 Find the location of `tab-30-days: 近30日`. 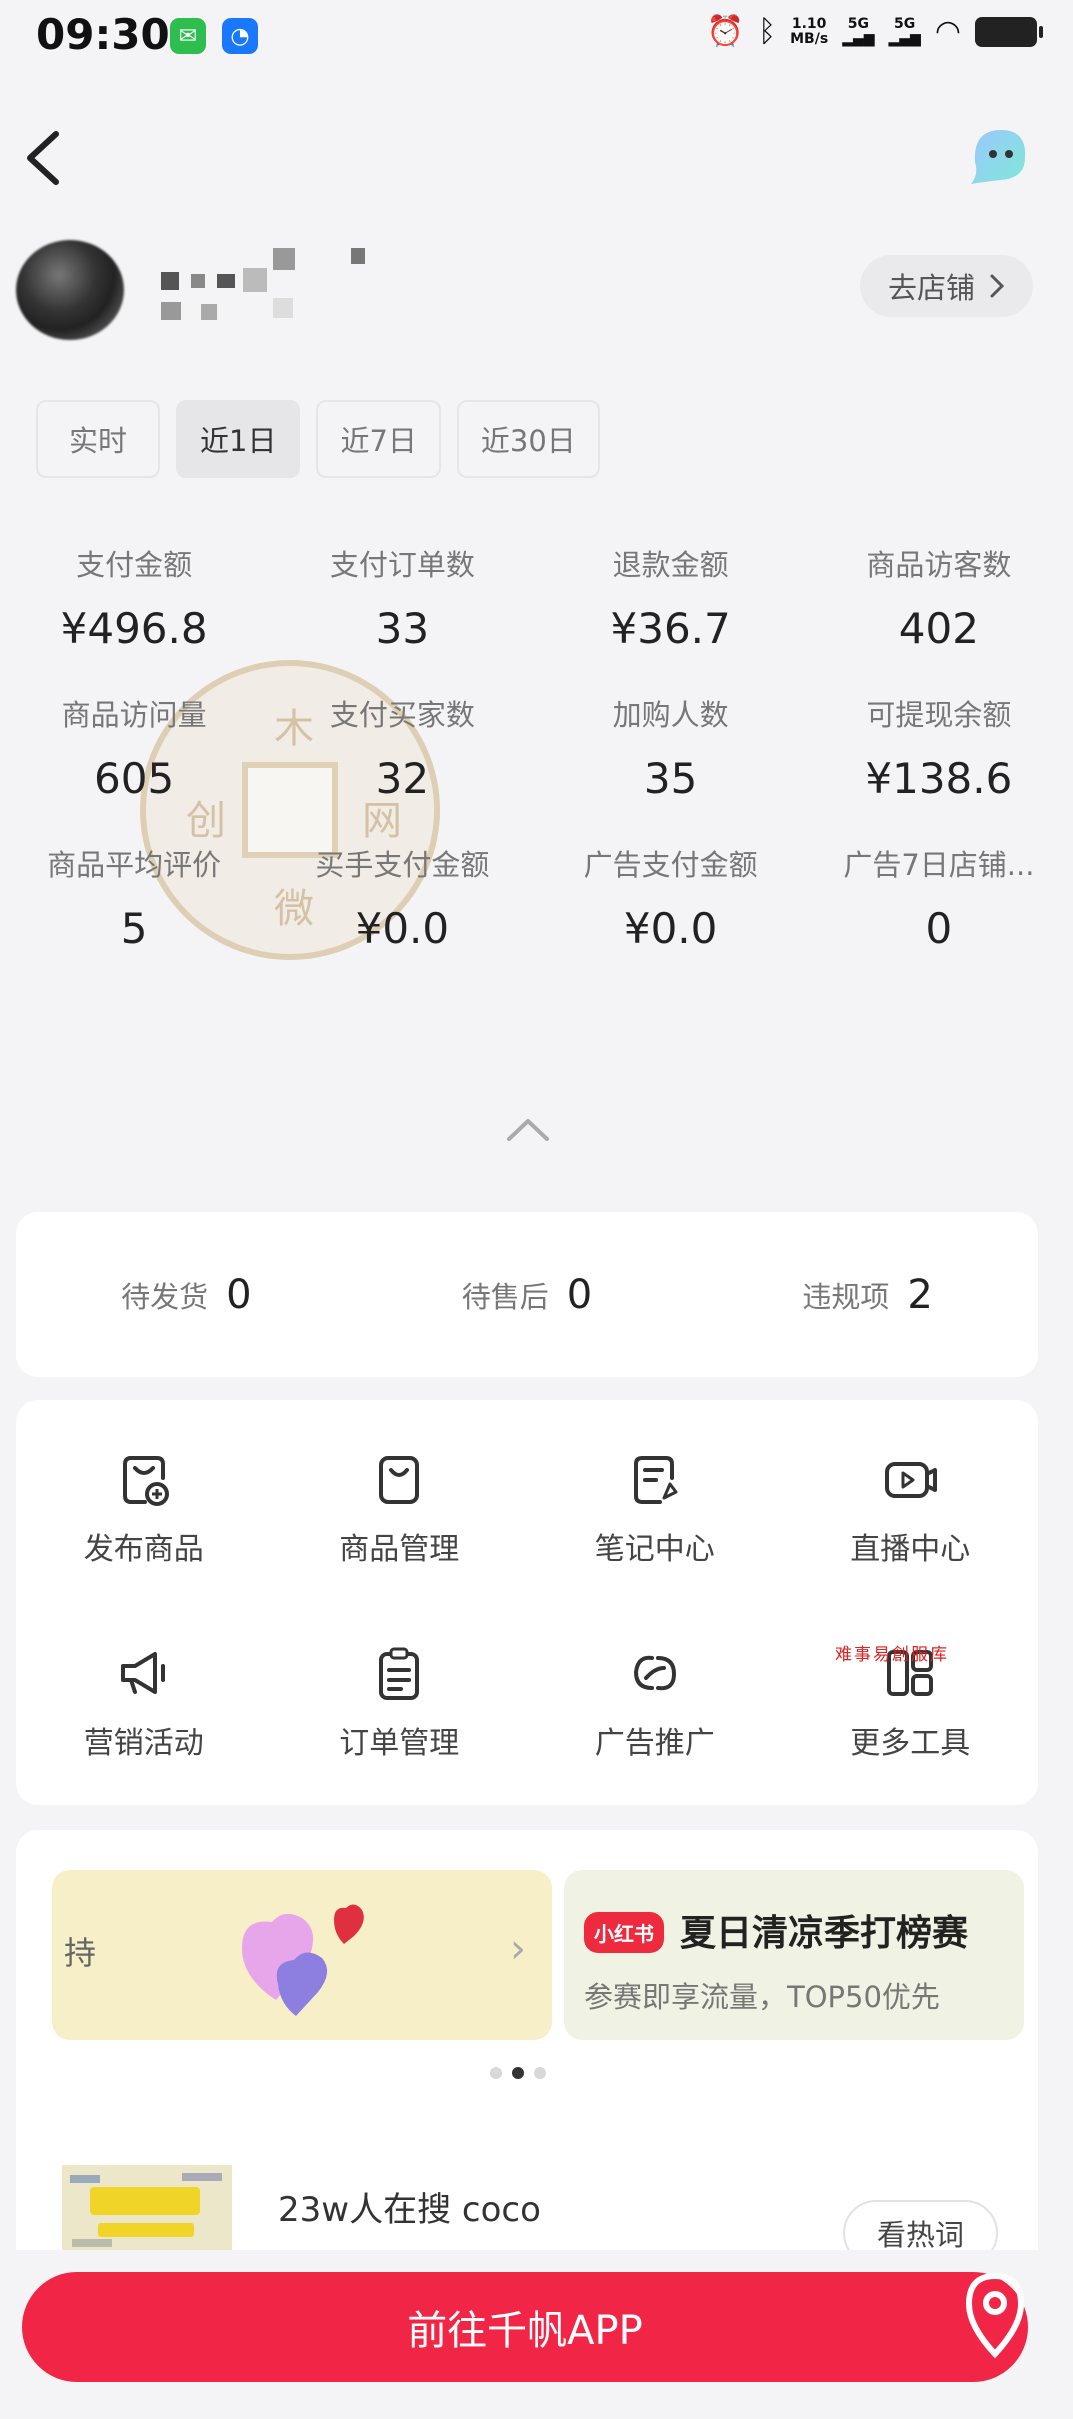

tab-30-days: 近30日 is located at coordinates (528, 439).